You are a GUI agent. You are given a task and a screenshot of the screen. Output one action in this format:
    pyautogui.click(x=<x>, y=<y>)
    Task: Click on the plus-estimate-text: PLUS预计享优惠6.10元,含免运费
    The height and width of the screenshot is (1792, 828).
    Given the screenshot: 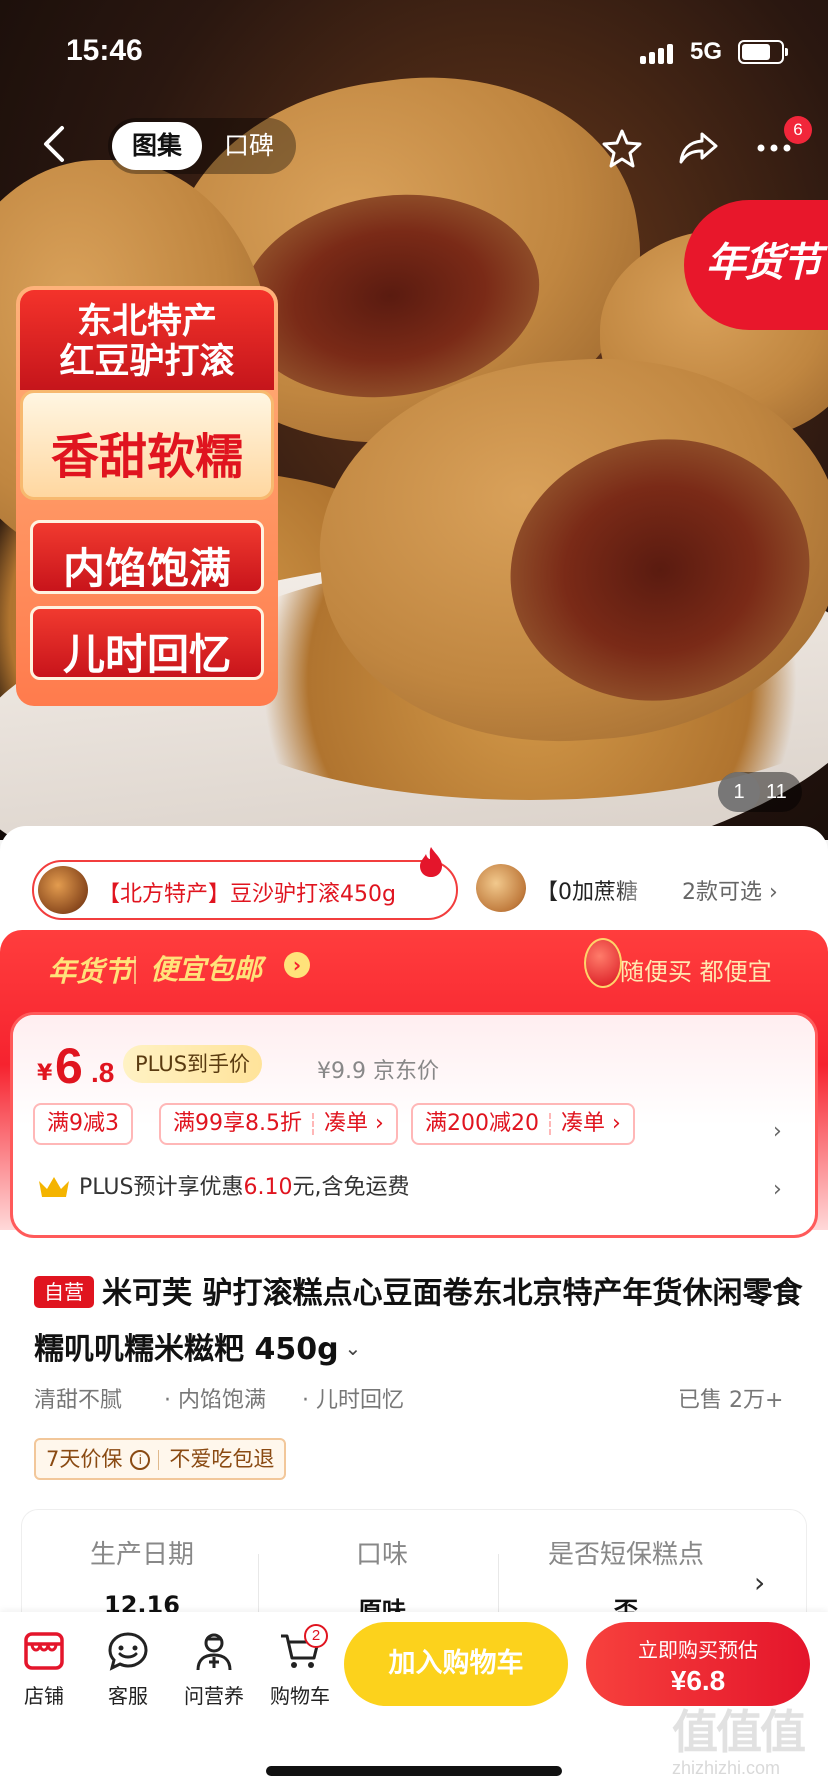 What is the action you would take?
    pyautogui.click(x=244, y=1187)
    